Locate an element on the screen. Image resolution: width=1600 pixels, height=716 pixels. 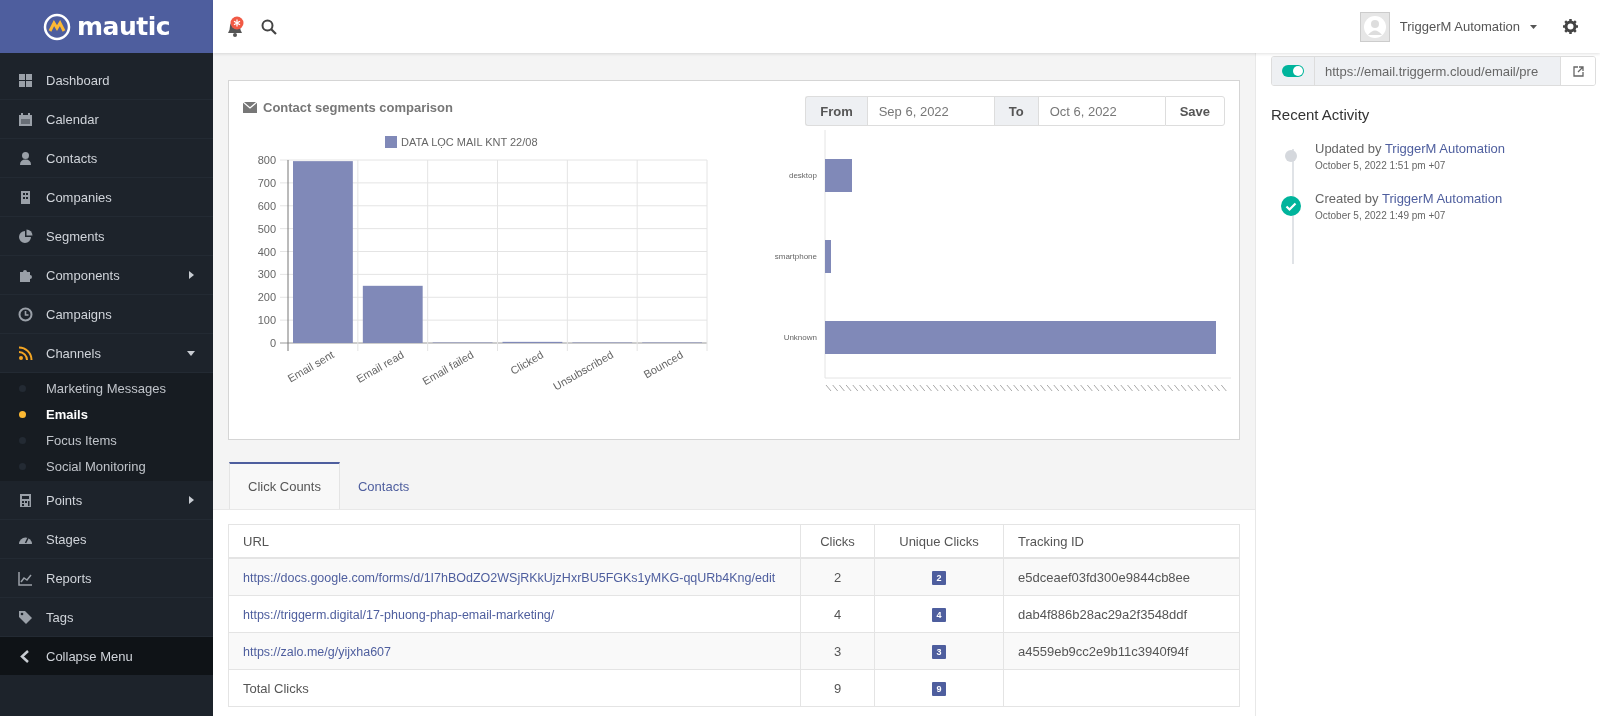
table-cell: dab4f886b28ac29a2f3548ddf is located at coordinates (1121, 614).